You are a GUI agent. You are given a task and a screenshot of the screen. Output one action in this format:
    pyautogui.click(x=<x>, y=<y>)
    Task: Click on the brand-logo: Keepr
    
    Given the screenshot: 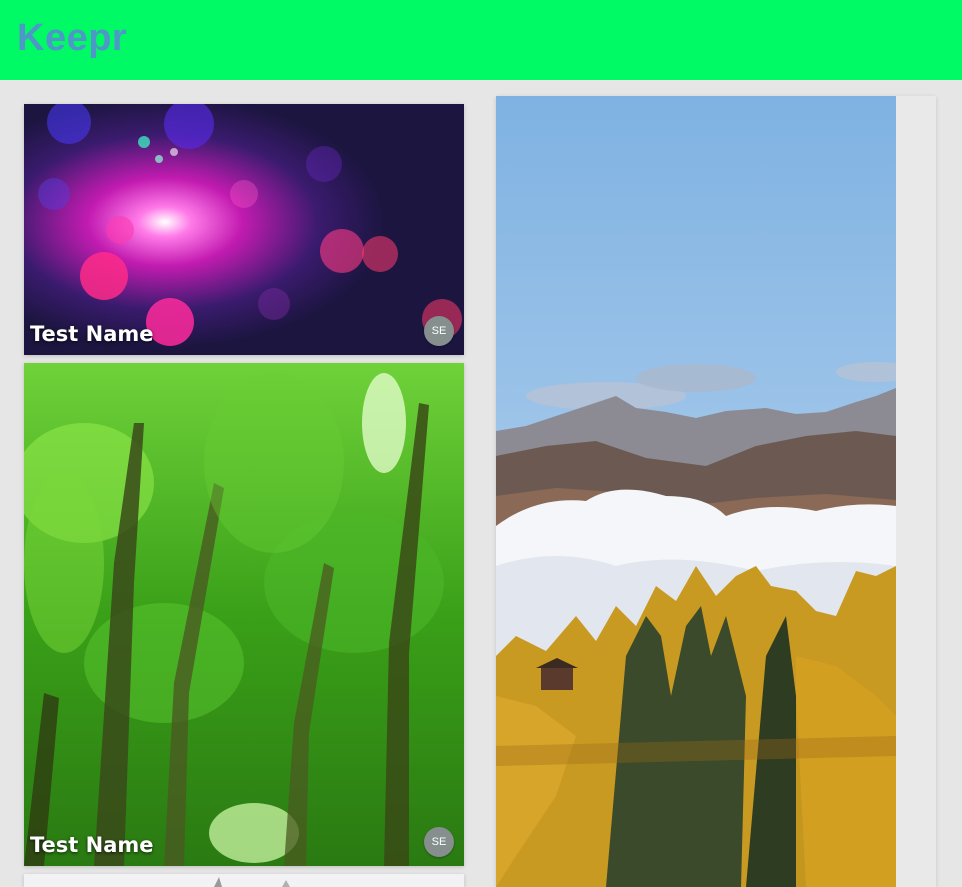 What is the action you would take?
    pyautogui.click(x=72, y=38)
    